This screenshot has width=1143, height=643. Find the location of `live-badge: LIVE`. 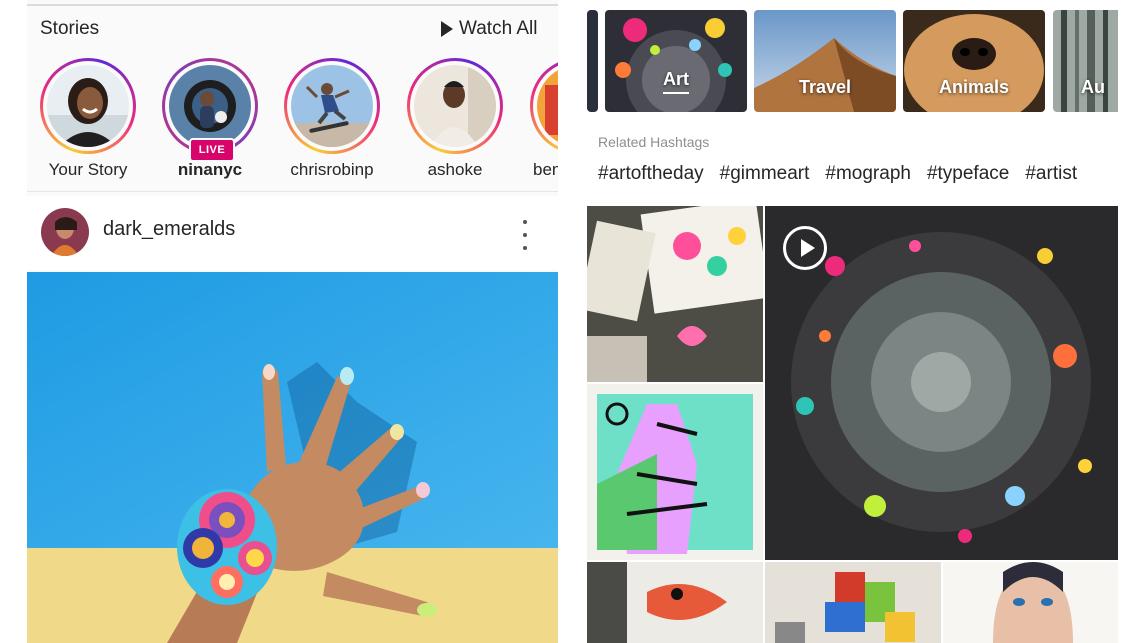

live-badge: LIVE is located at coordinates (212, 150).